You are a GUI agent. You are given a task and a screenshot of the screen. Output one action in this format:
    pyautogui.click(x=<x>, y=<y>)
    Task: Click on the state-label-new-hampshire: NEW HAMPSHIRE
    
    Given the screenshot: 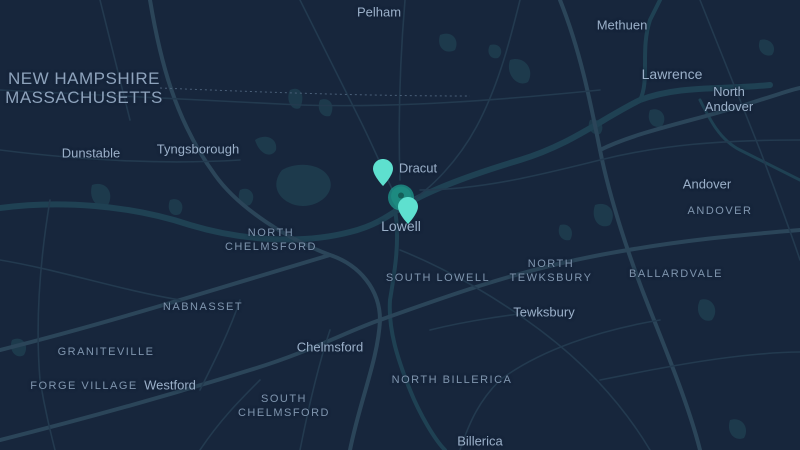 What is the action you would take?
    pyautogui.click(x=84, y=78)
    